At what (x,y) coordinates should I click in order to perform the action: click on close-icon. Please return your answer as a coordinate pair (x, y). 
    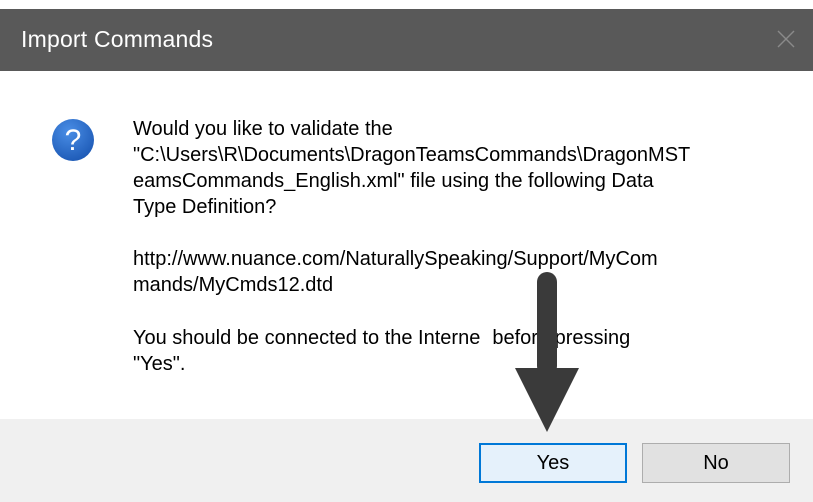
    Looking at the image, I should click on (786, 39).